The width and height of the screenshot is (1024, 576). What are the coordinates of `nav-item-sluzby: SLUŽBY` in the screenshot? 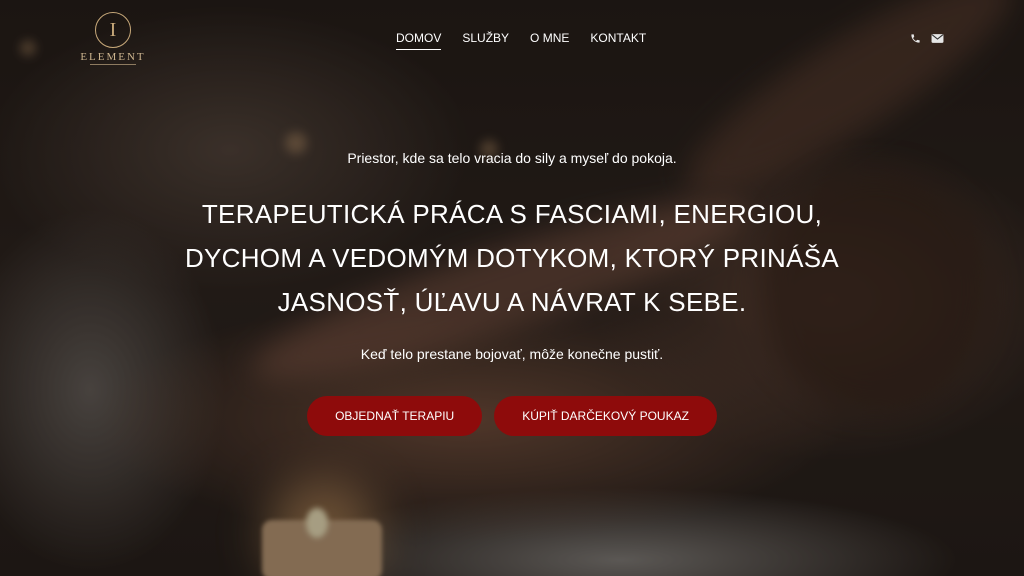 It's located at (485, 40).